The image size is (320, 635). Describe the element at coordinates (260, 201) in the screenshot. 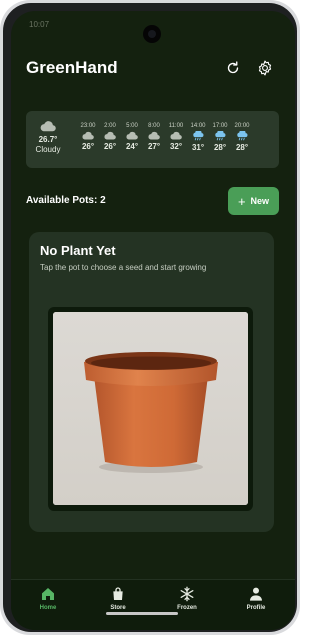

I see `new-button-label: New` at that location.